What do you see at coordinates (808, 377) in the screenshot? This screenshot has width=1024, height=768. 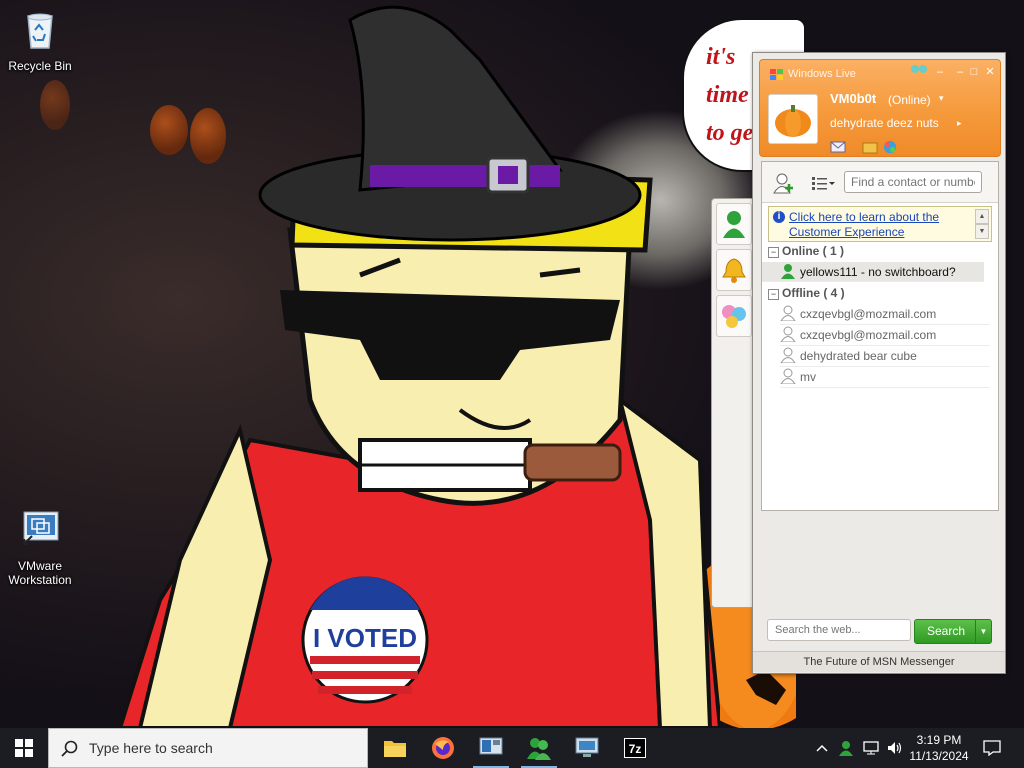 I see `contact-name: mv` at bounding box center [808, 377].